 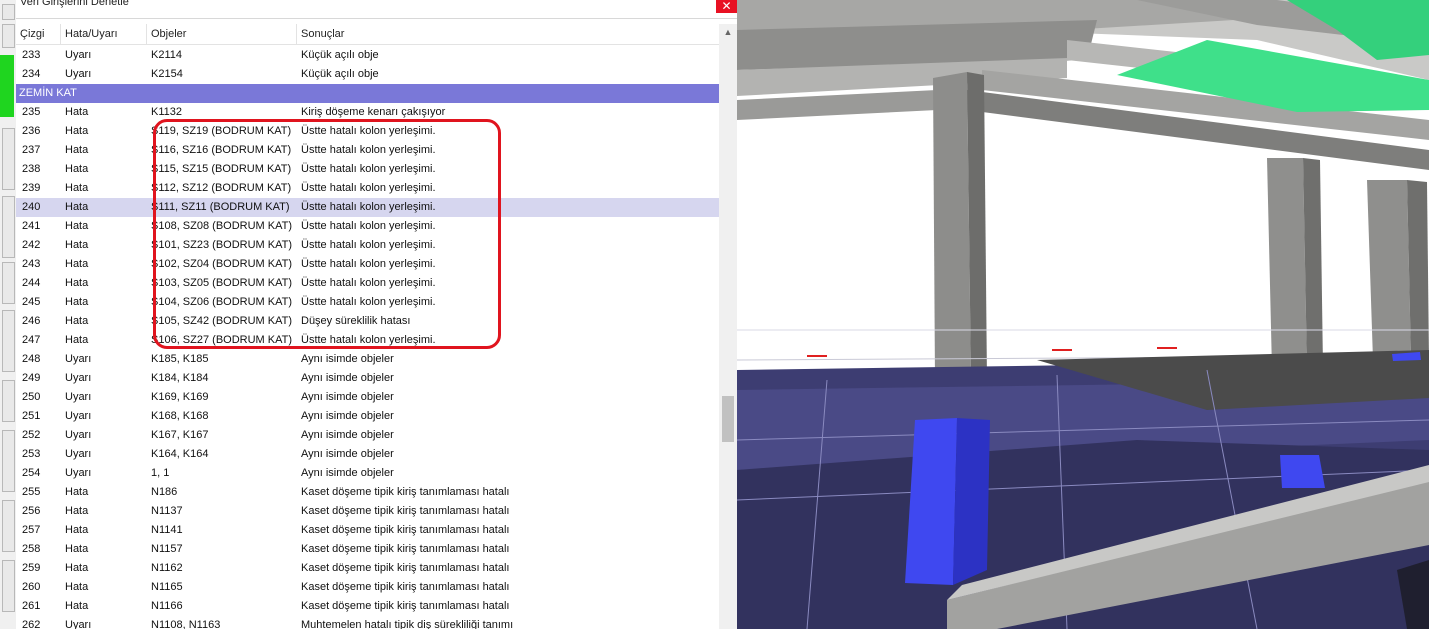 I want to click on close-button: ✕, so click(x=726, y=6).